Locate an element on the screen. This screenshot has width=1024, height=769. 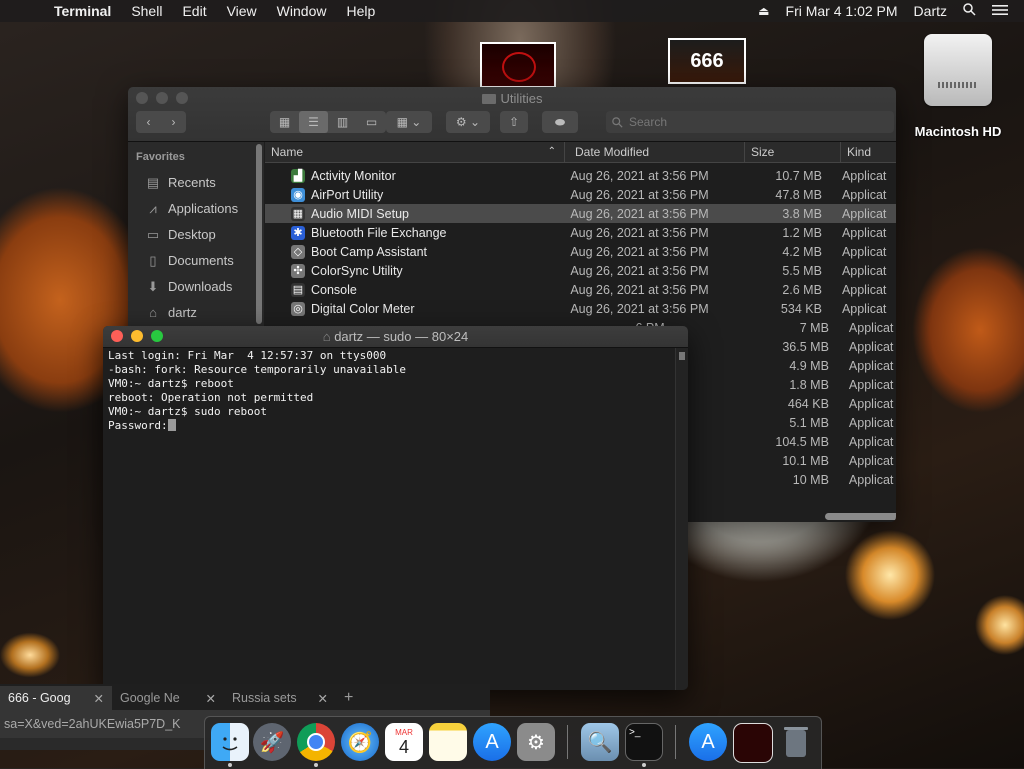
terminal-line: VM0:~ dartz$ sudo reboot is located at coordinates (187, 411).